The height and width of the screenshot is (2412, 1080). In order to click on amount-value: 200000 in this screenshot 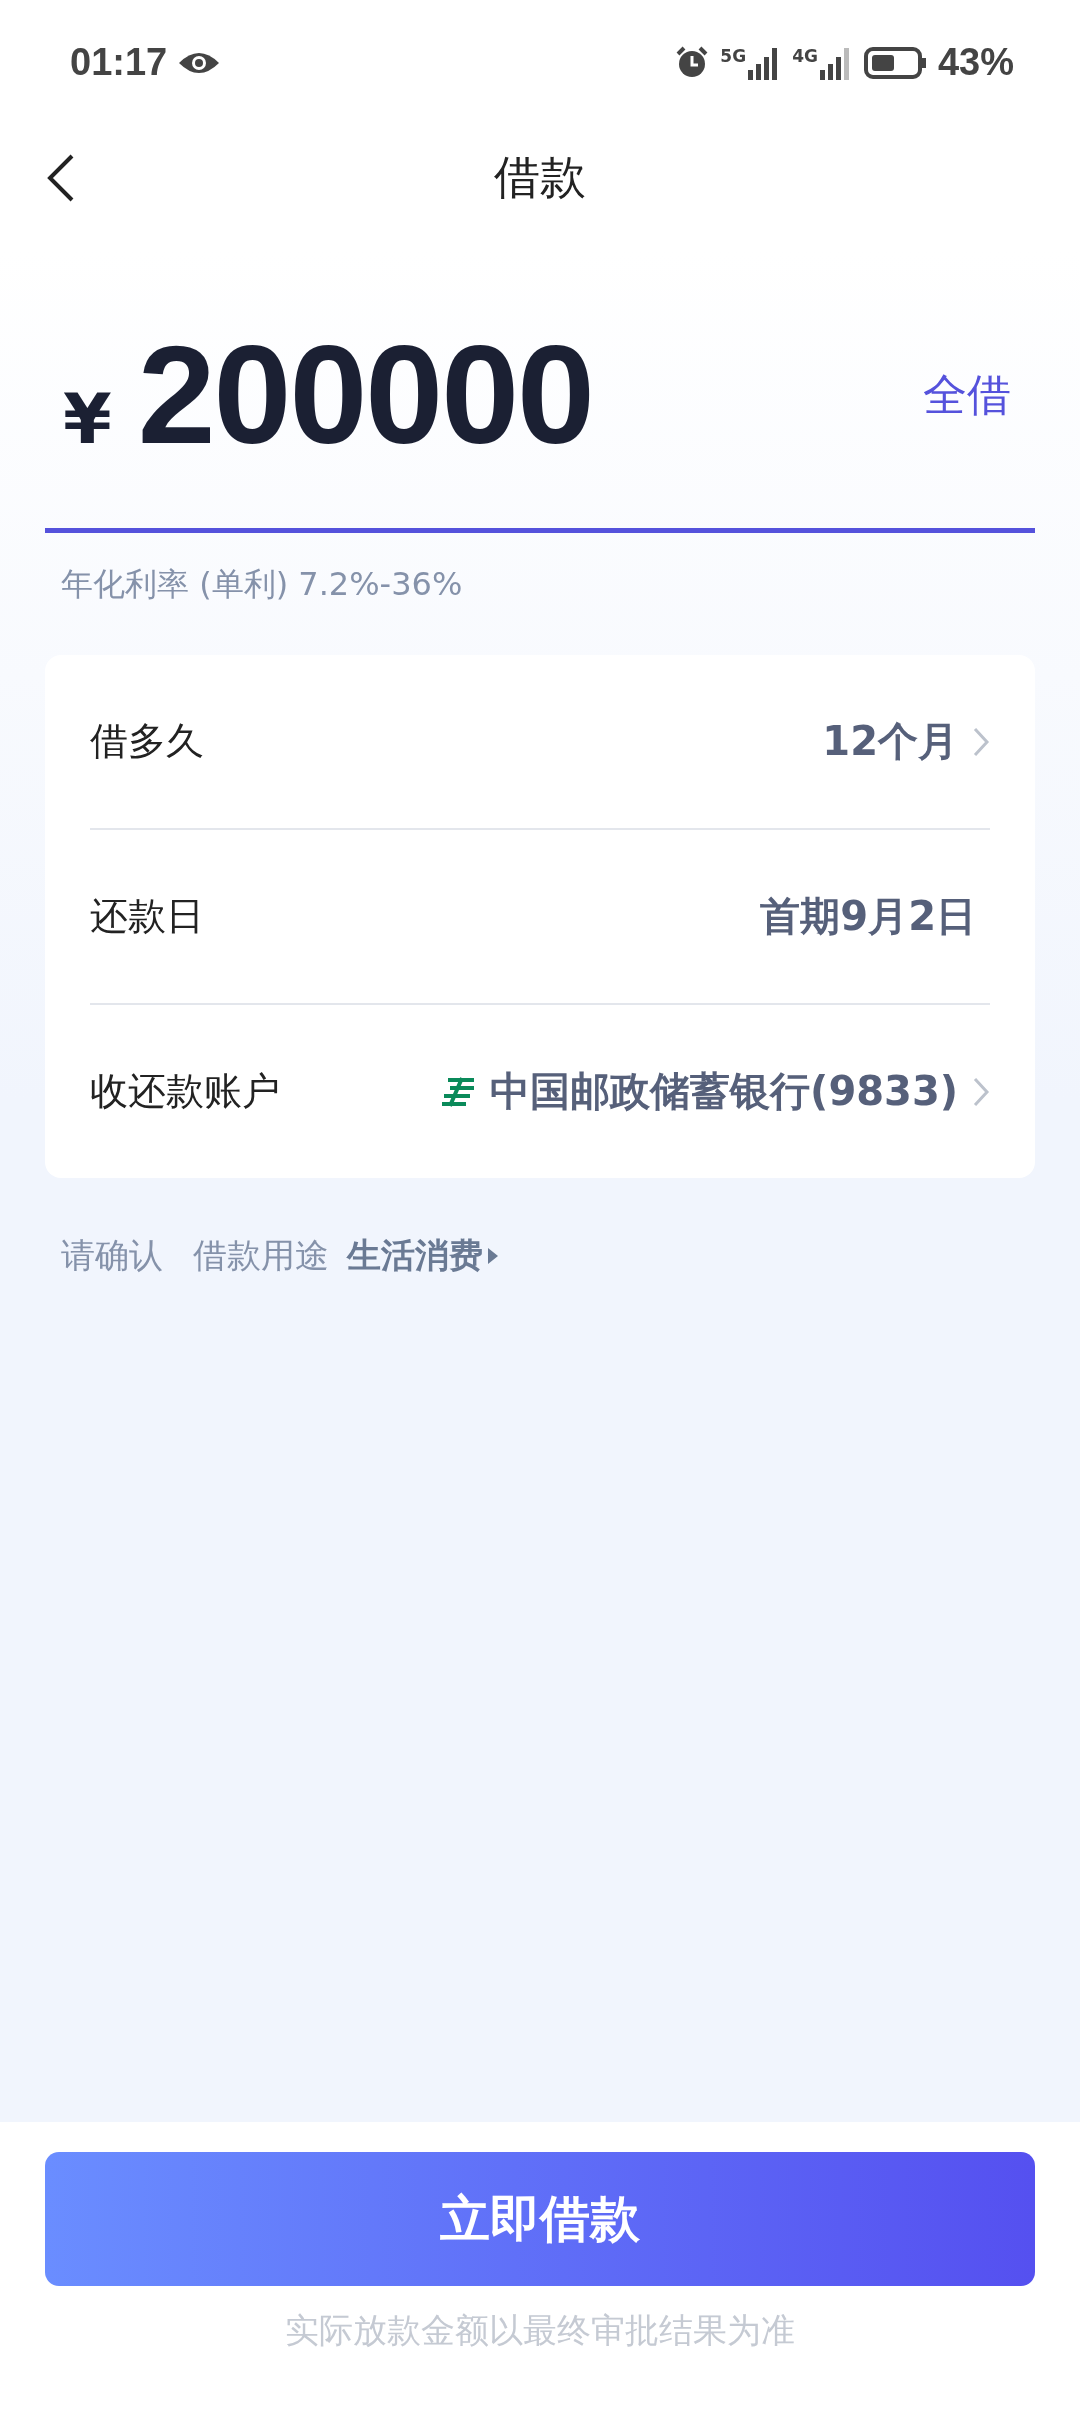, I will do `click(365, 395)`.